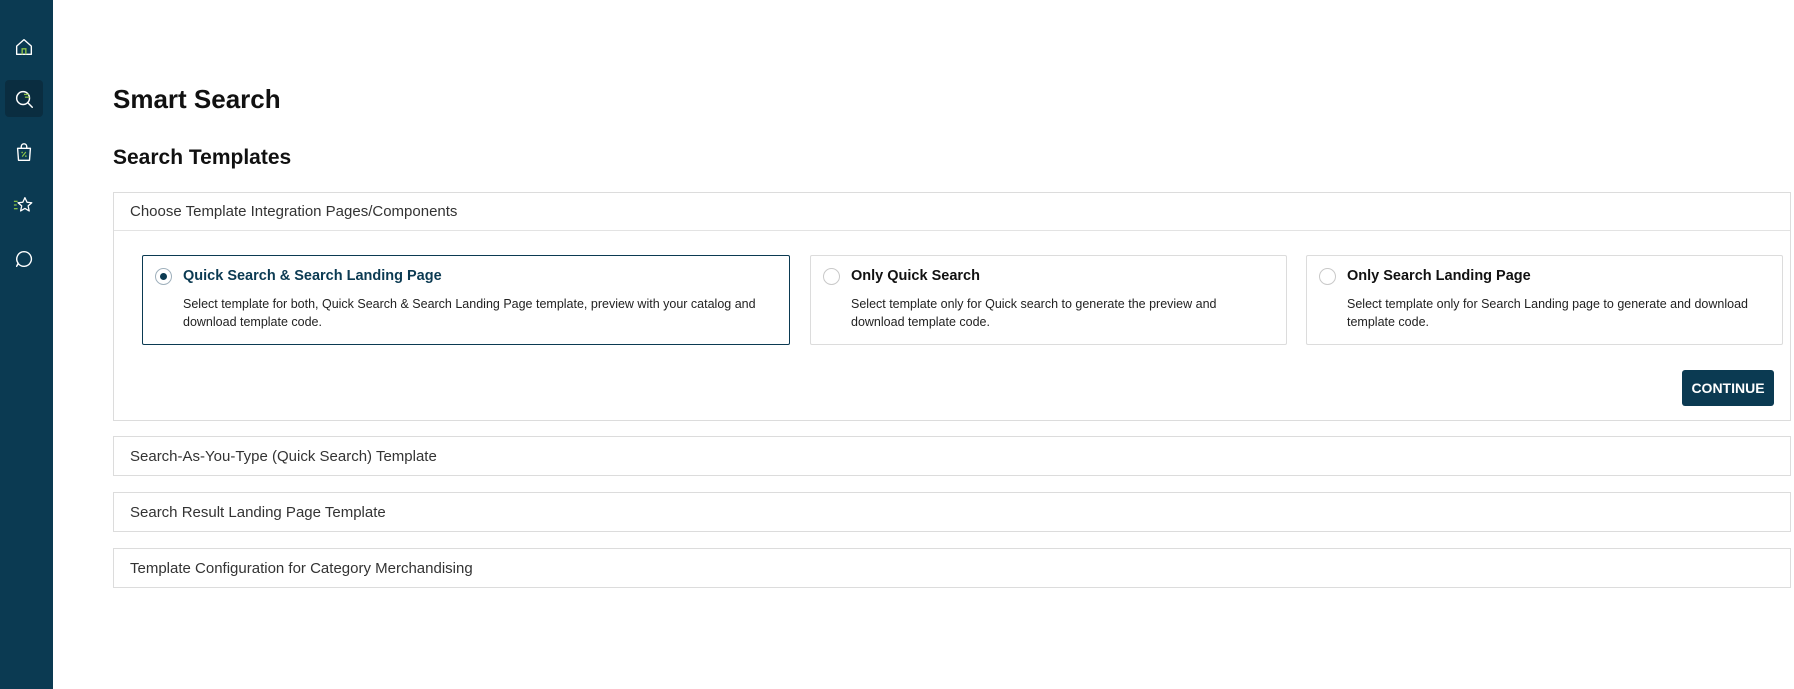 This screenshot has width=1794, height=689. I want to click on continue-button: CONTINUE, so click(1728, 388).